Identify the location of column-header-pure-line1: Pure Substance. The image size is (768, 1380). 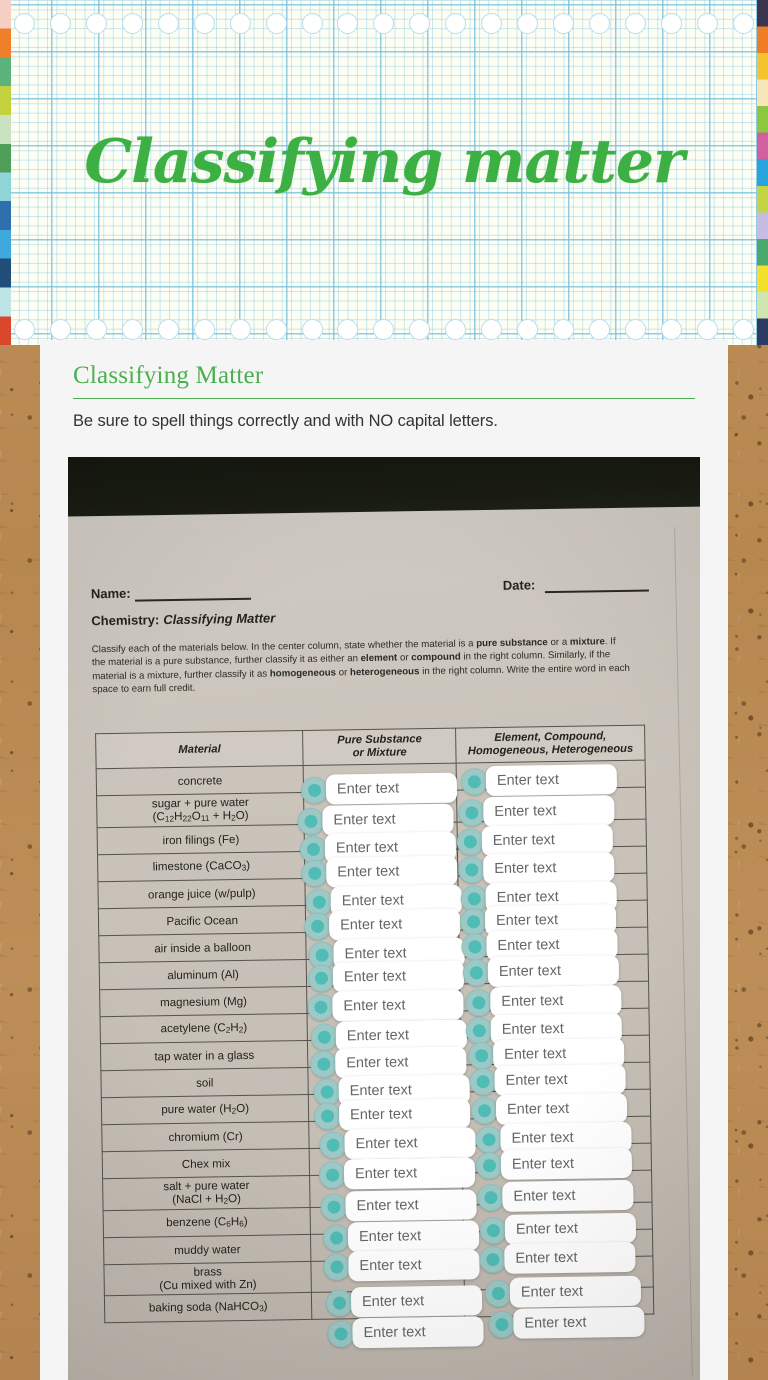
(379, 740).